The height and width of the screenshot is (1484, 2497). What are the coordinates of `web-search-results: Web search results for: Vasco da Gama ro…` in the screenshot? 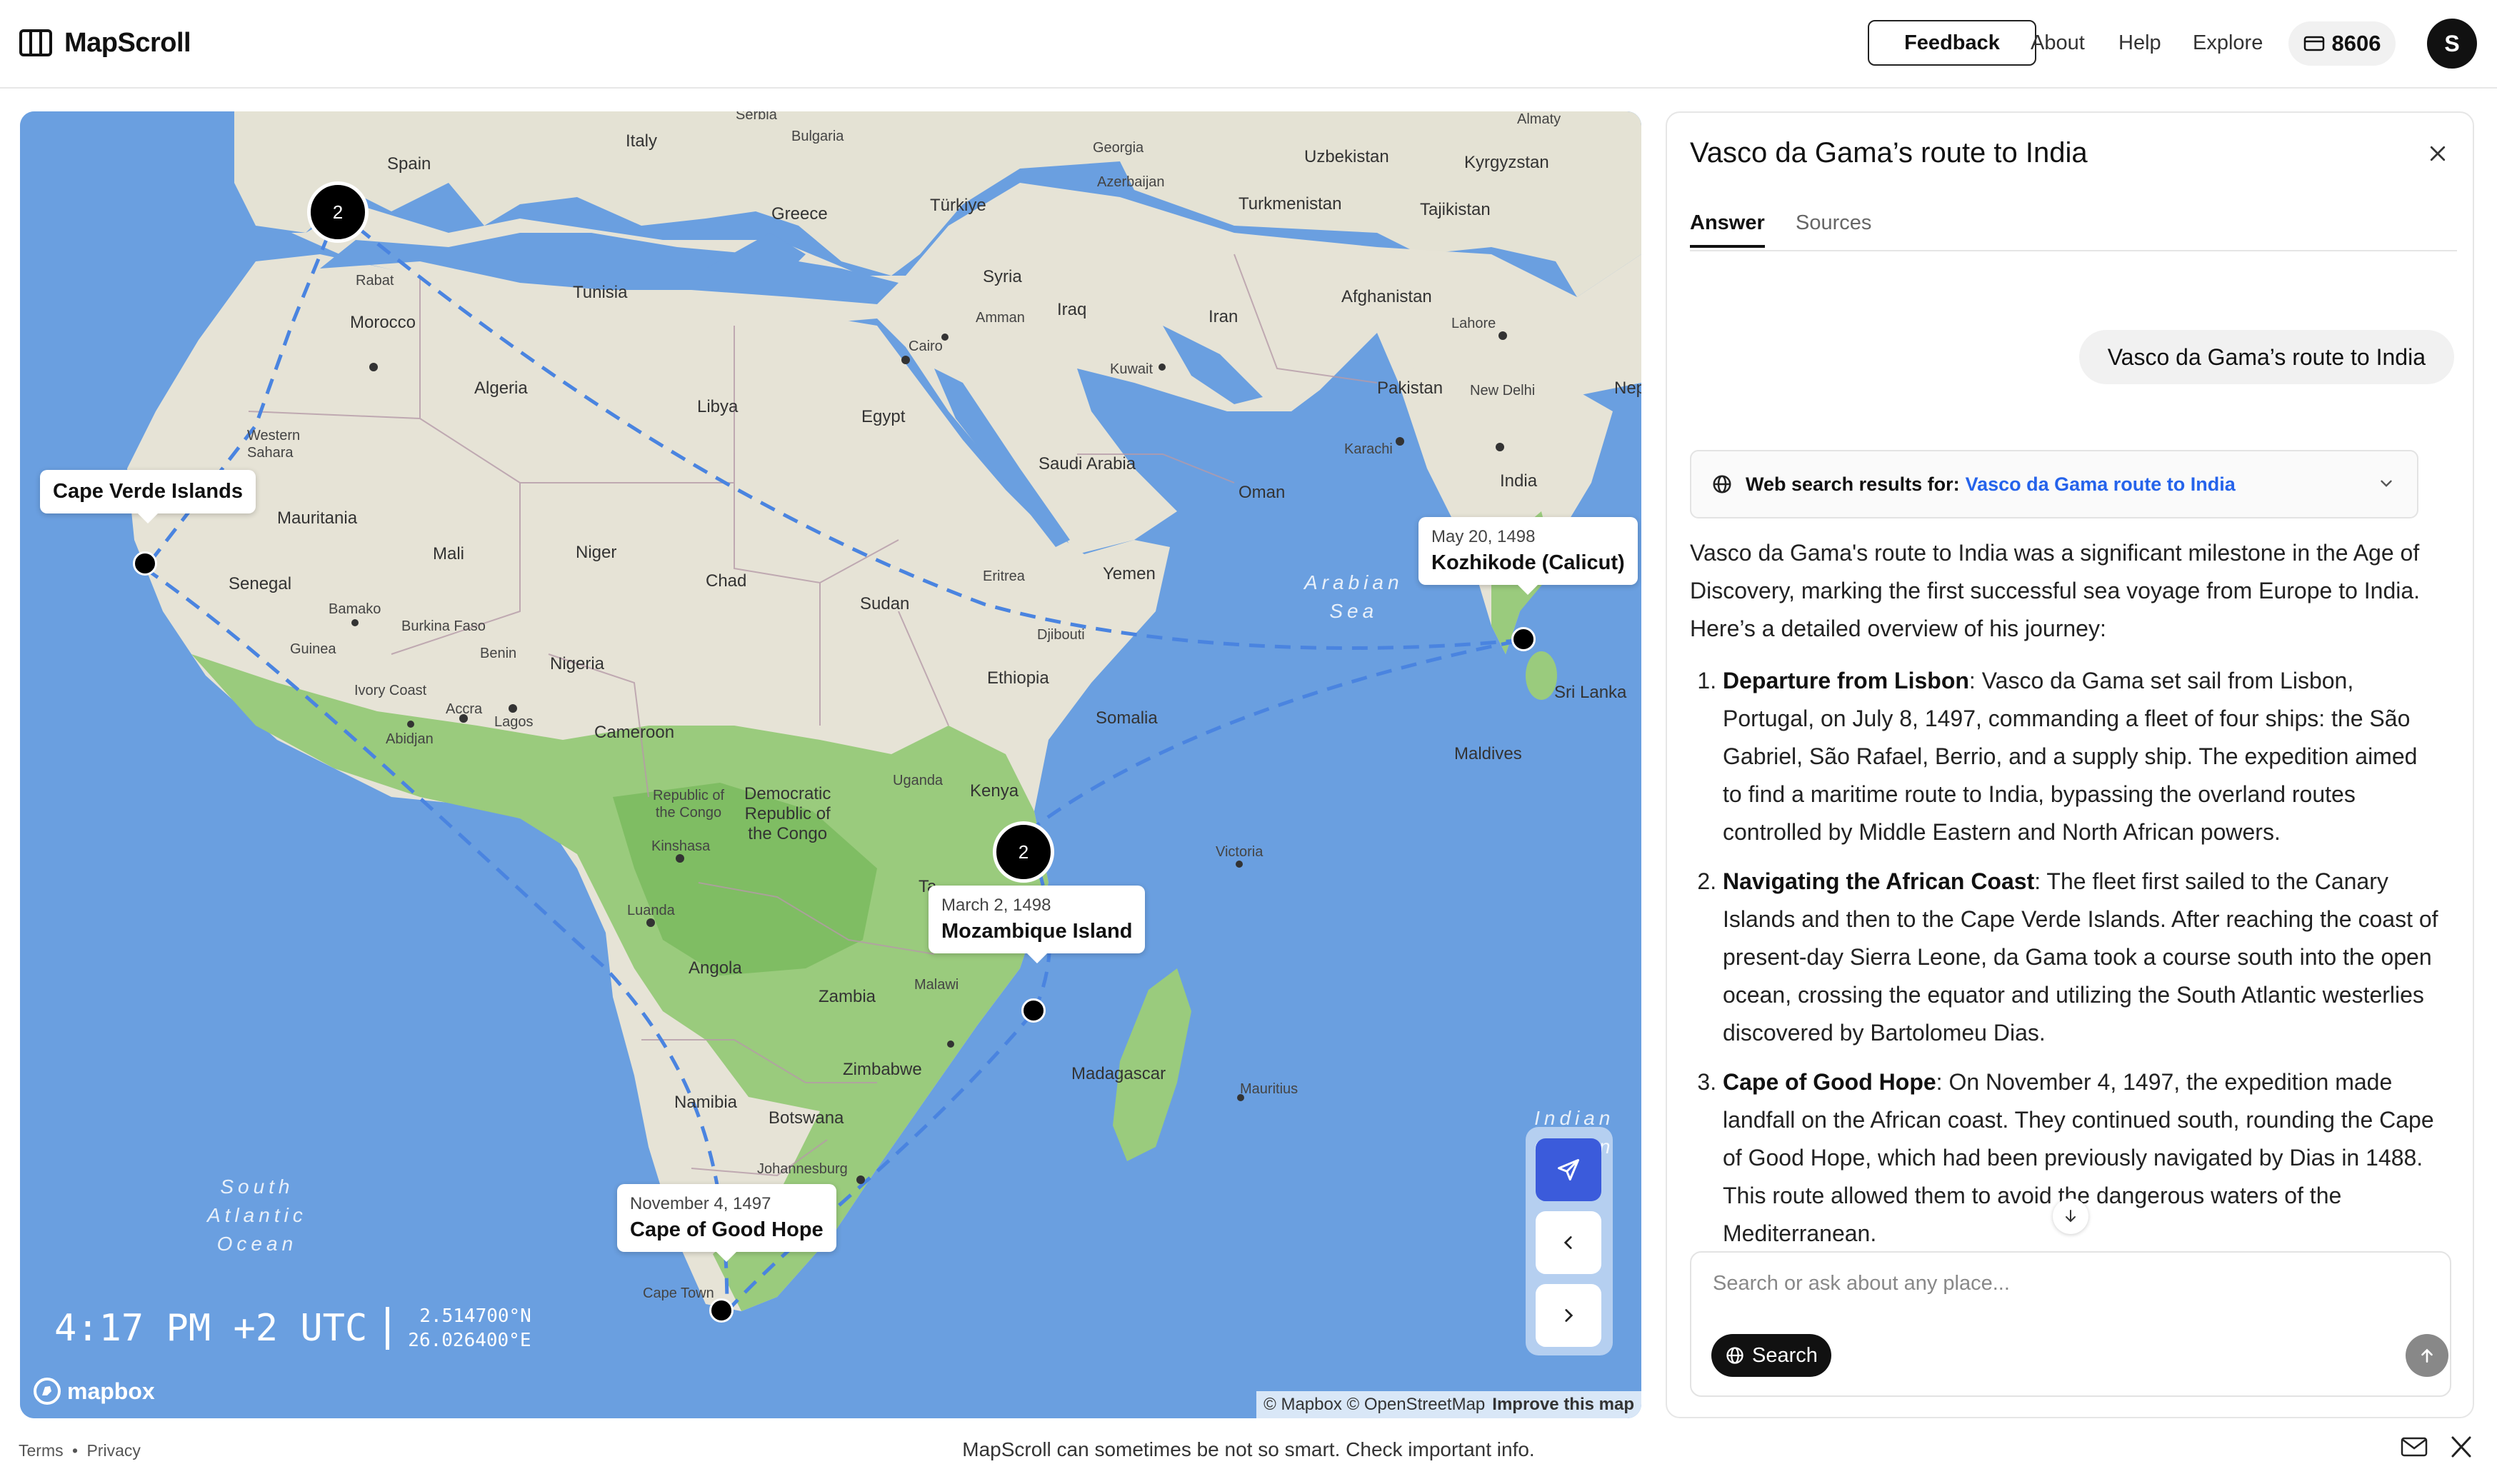 It's located at (2054, 484).